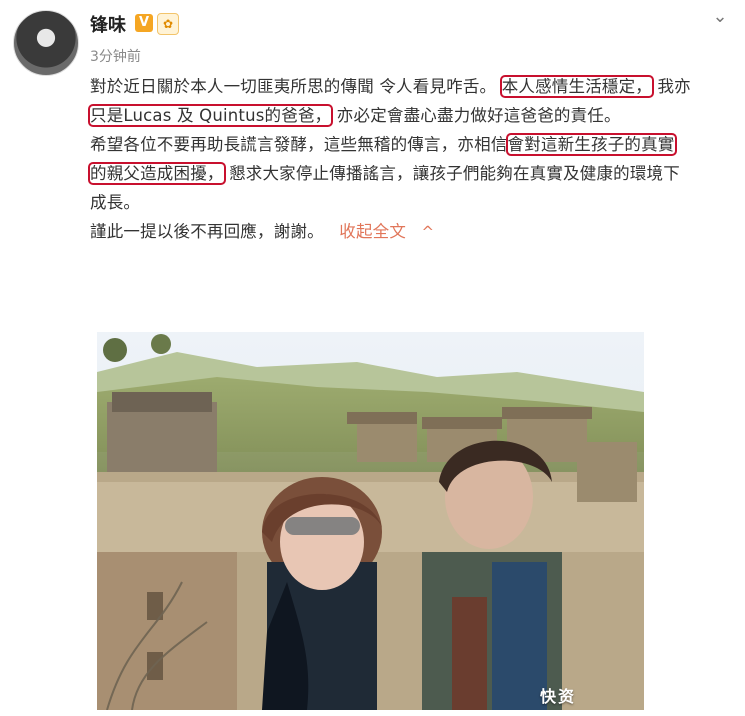  I want to click on collapse-full-text-link: 收起全文, so click(372, 231).